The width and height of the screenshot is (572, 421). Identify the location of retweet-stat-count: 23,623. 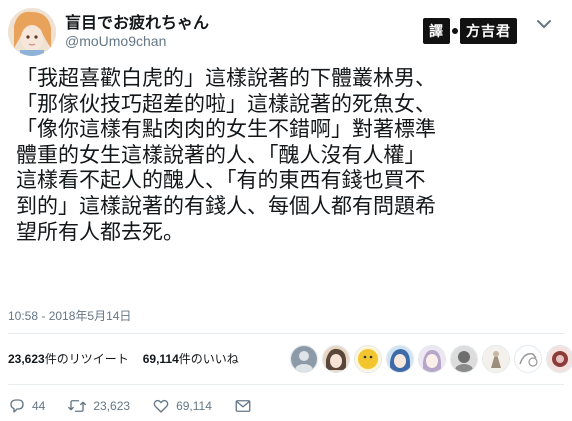
(26, 359).